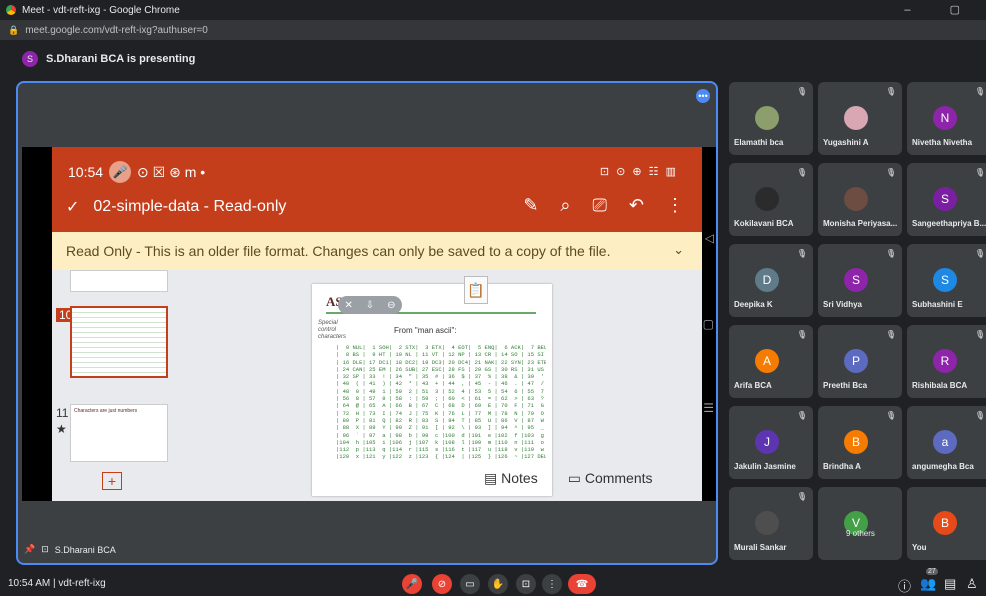 Image resolution: width=986 pixels, height=596 pixels. What do you see at coordinates (530, 205) in the screenshot?
I see `pen-icon: ✎` at bounding box center [530, 205].